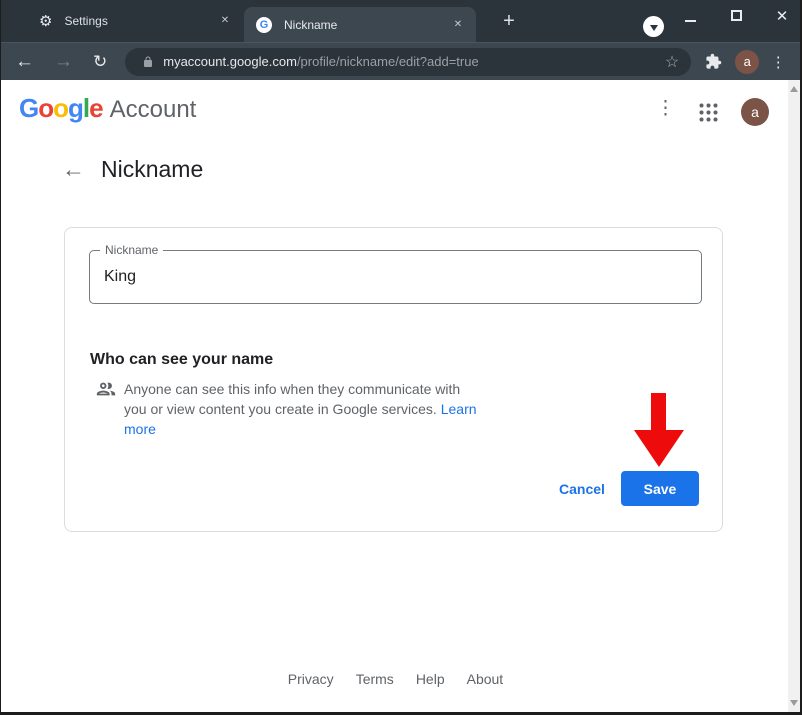  What do you see at coordinates (672, 62) in the screenshot?
I see `bookmark-star-icon` at bounding box center [672, 62].